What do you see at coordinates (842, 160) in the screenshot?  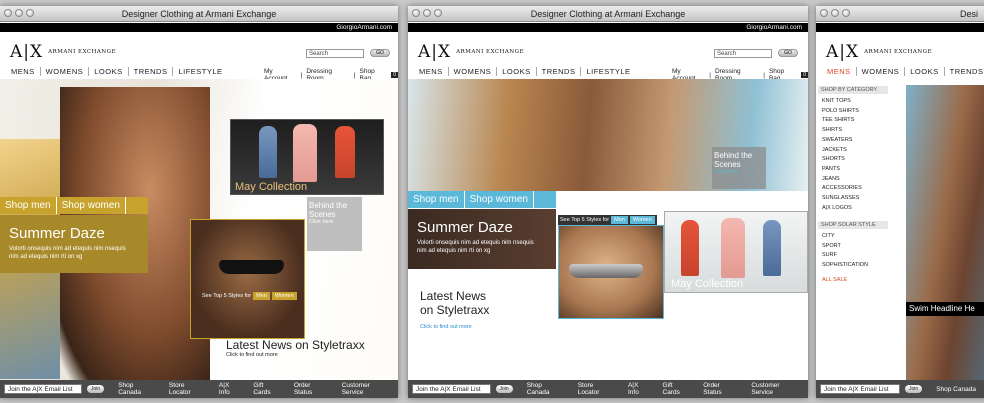 I see `category-item: SHORTS` at bounding box center [842, 160].